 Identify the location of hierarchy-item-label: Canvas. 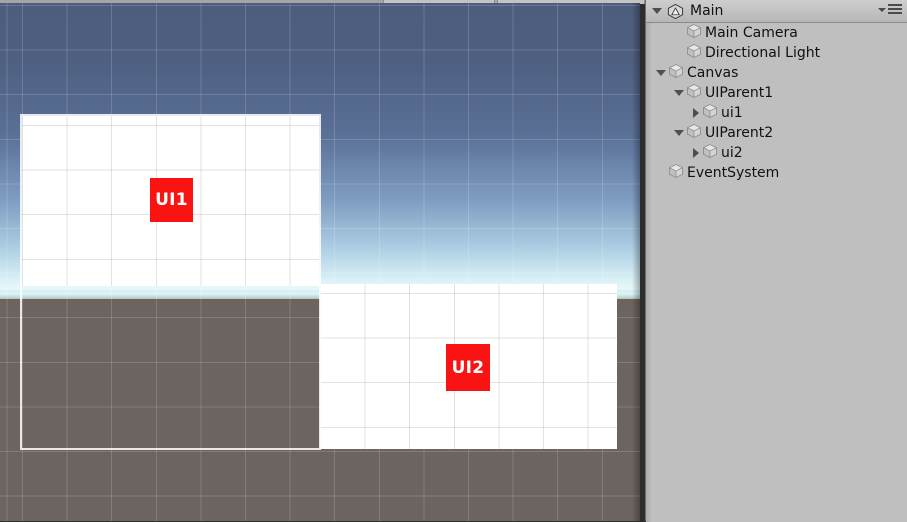
(713, 73).